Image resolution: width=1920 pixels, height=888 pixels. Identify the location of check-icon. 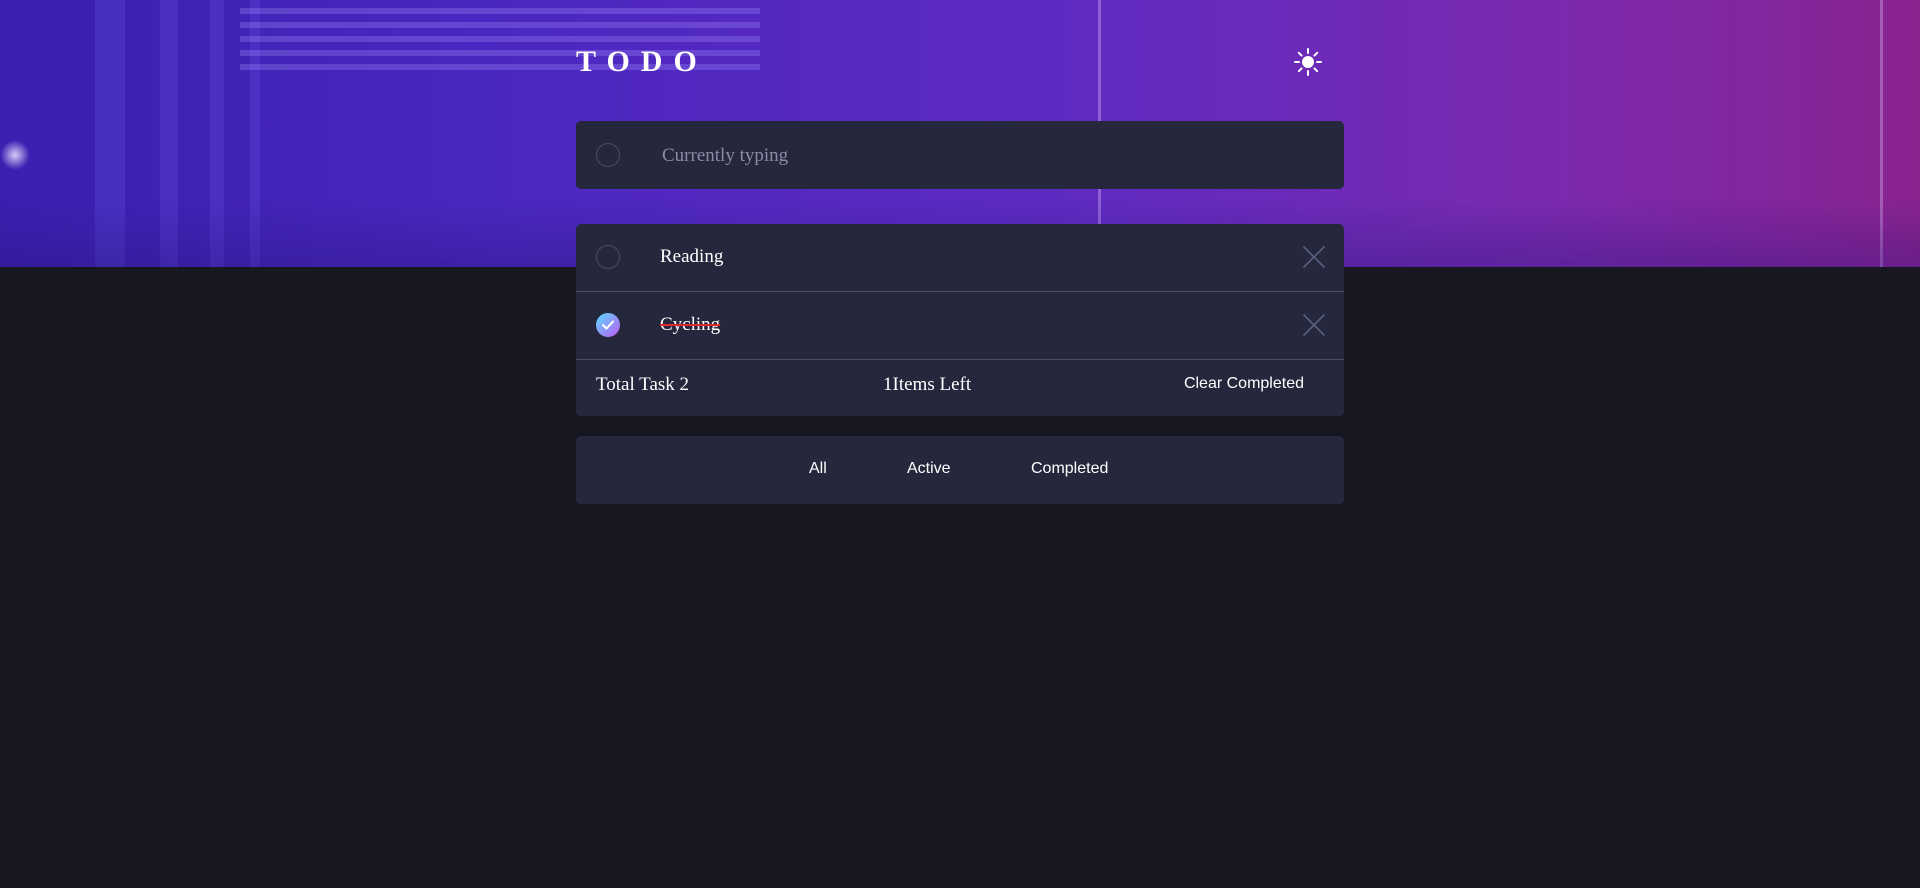
(608, 325).